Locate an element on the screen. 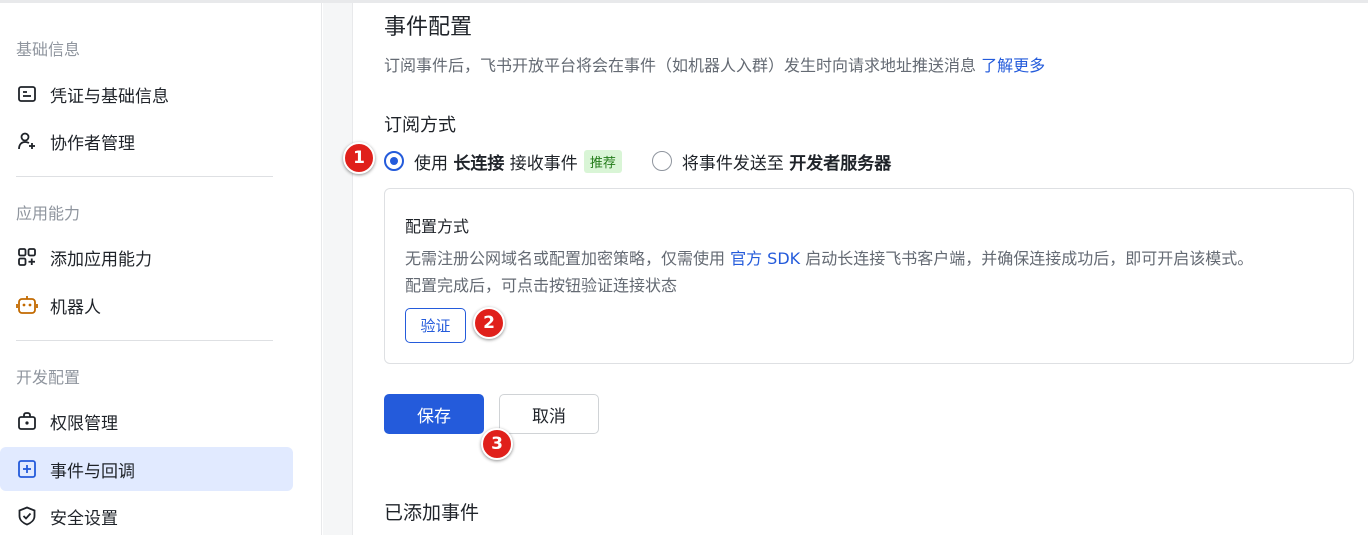 The height and width of the screenshot is (535, 1368). added-events-title: 已添加事件 is located at coordinates (432, 513).